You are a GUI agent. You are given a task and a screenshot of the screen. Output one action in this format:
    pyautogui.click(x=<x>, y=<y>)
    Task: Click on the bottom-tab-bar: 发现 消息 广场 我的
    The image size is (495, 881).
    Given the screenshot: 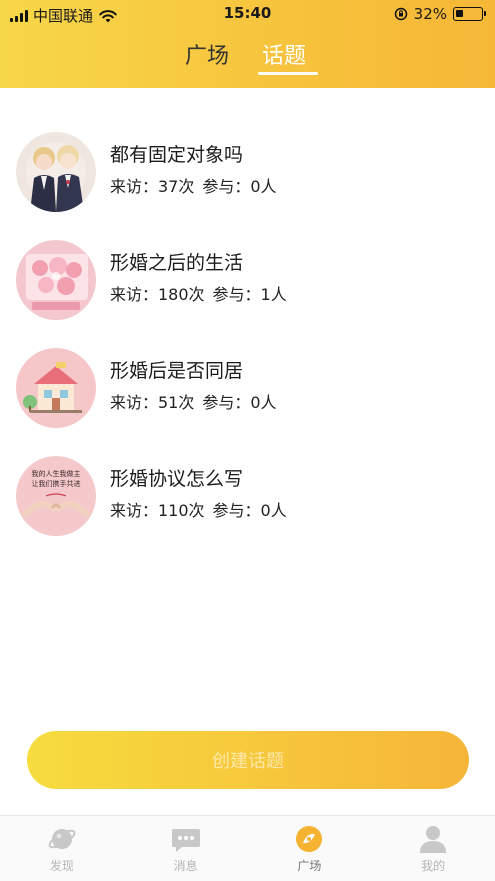 What is the action you would take?
    pyautogui.click(x=247, y=848)
    